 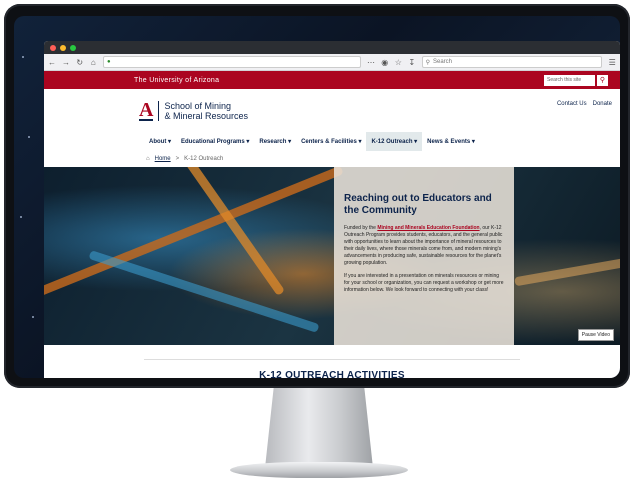 I want to click on donate-link: Donate, so click(x=602, y=104).